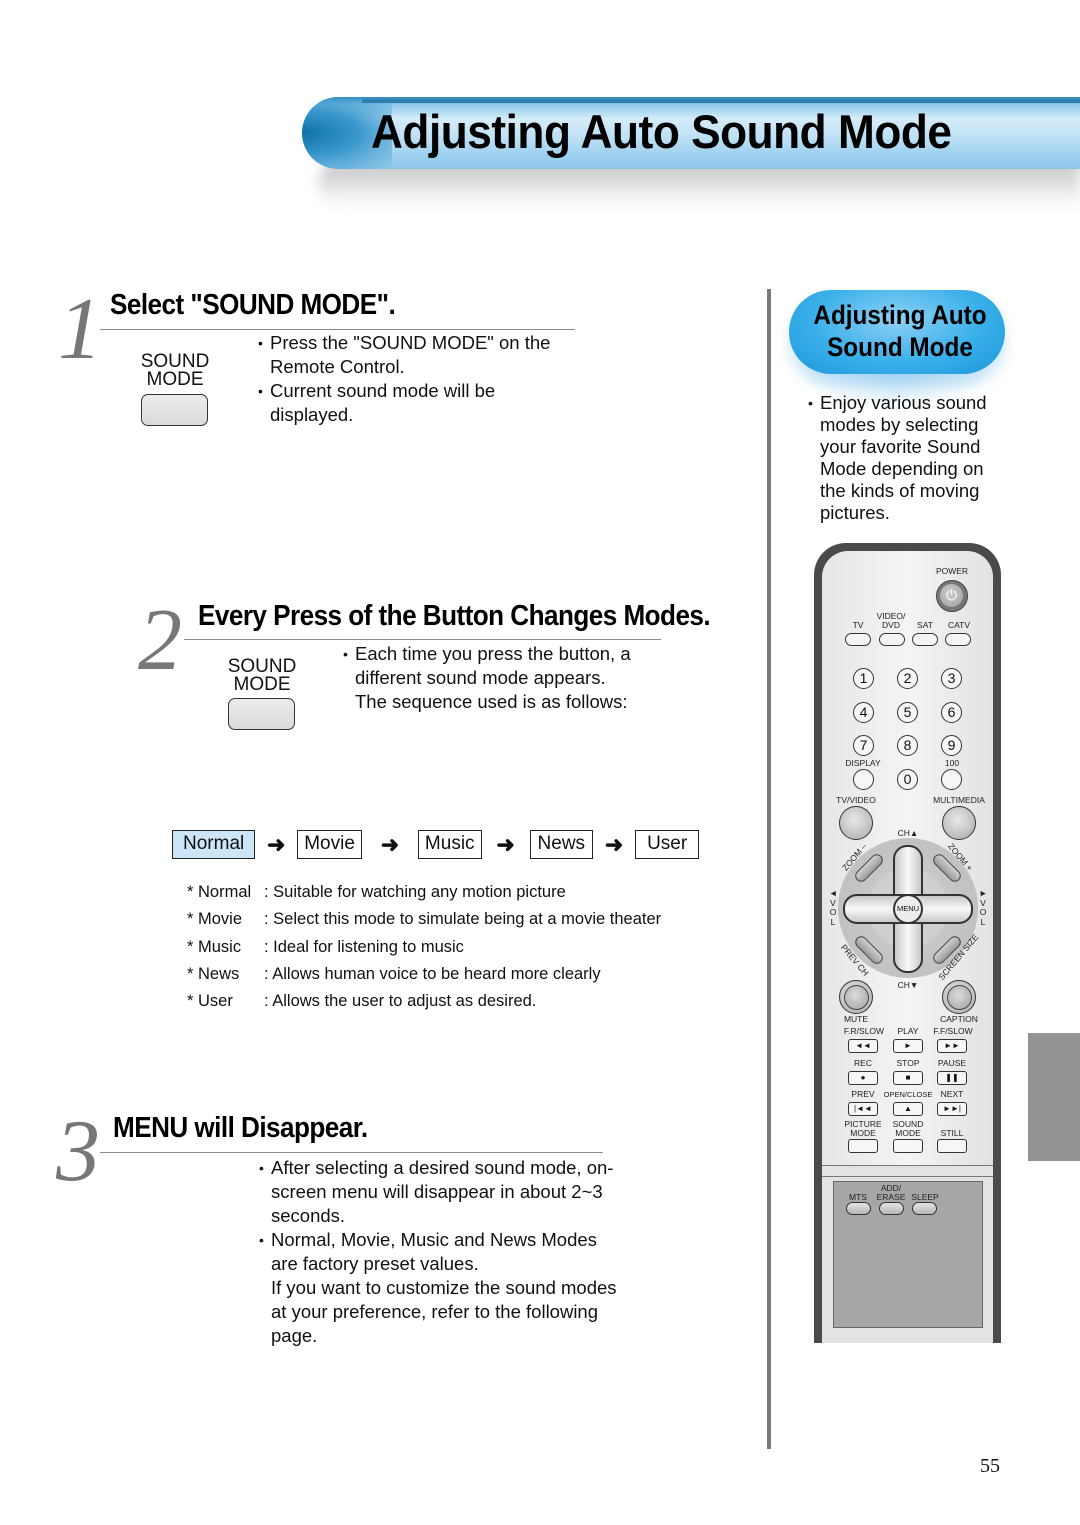 The image size is (1080, 1525). What do you see at coordinates (959, 1019) in the screenshot?
I see `caption-label: CAPTION` at bounding box center [959, 1019].